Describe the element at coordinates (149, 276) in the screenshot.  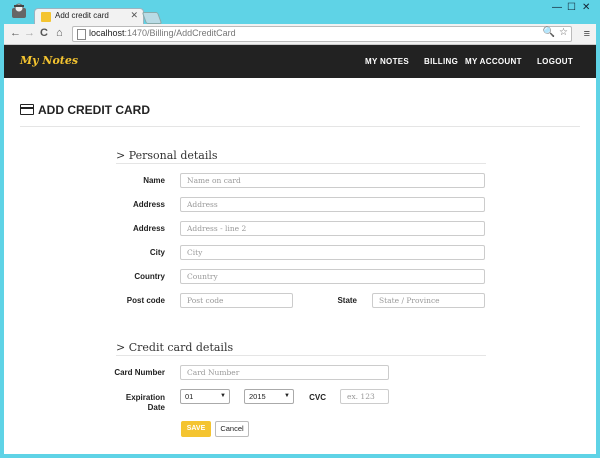
I see `country-label: Country` at that location.